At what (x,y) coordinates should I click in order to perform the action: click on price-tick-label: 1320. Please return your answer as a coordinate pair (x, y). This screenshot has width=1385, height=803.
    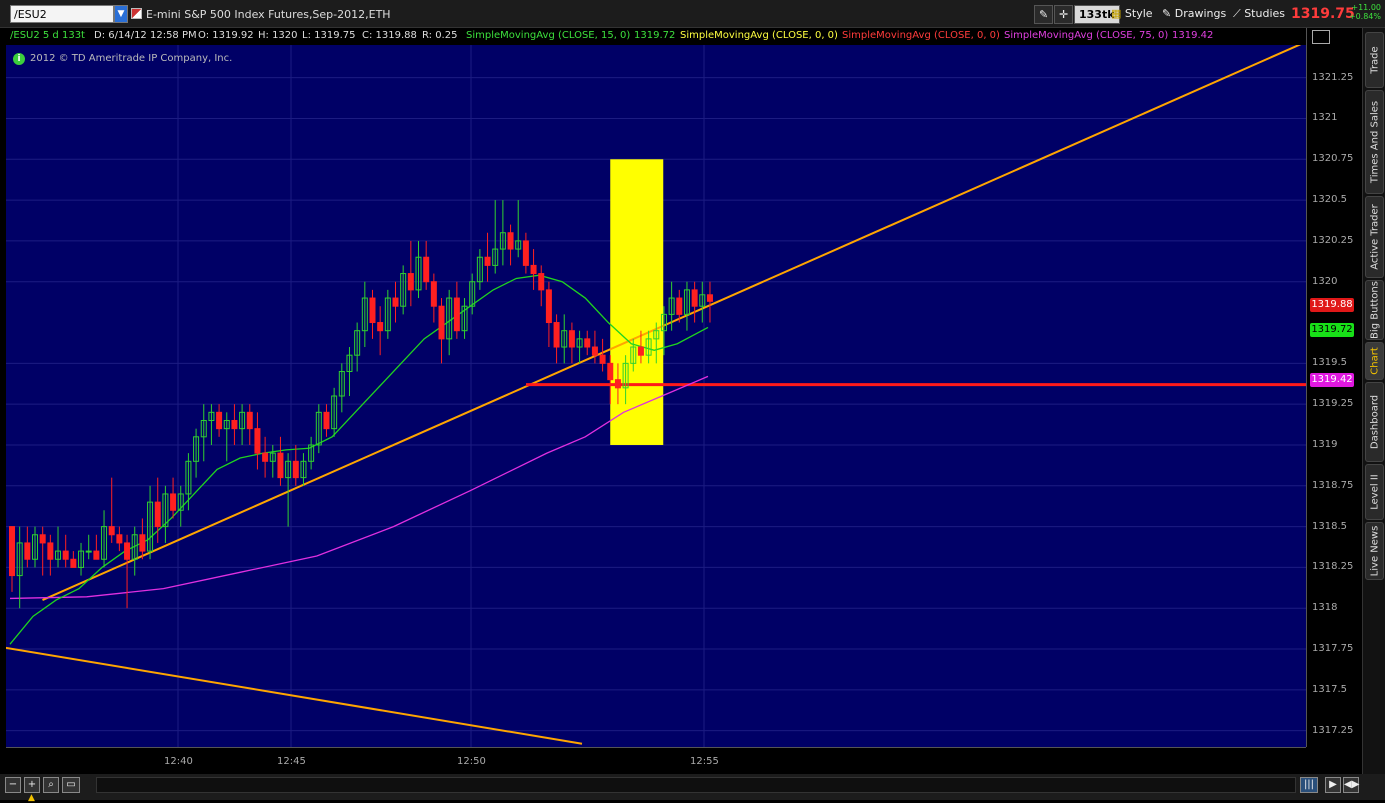
    Looking at the image, I should click on (1325, 281).